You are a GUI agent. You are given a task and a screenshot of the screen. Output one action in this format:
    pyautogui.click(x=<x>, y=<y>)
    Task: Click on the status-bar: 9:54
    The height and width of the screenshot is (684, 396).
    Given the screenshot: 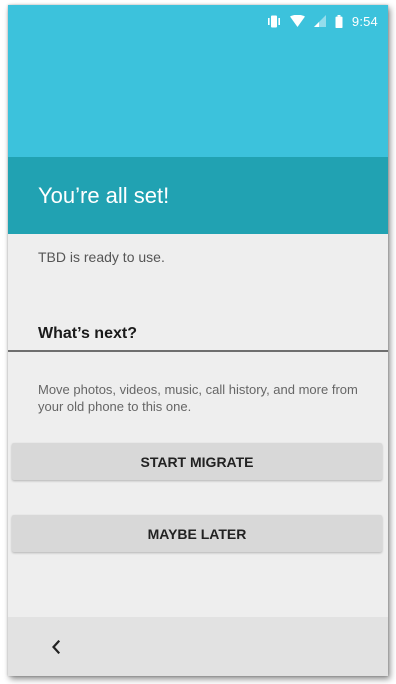 What is the action you would take?
    pyautogui.click(x=198, y=21)
    